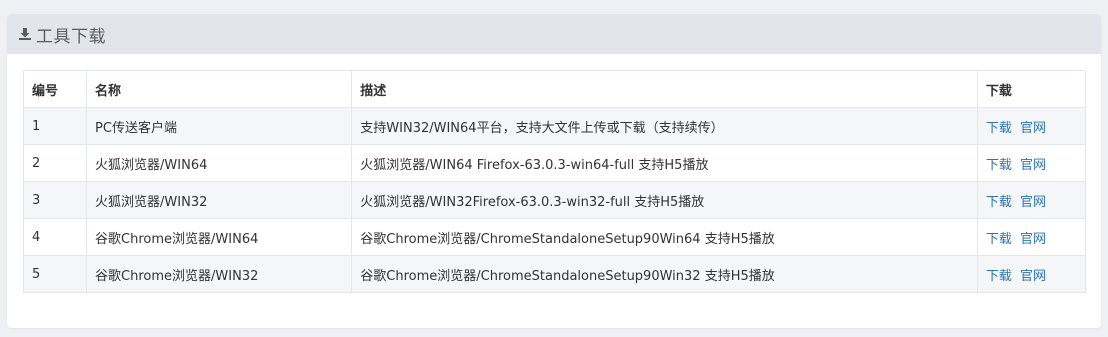 The width and height of the screenshot is (1108, 337). I want to click on tool-name: 谷歌Chrome浏览器/WIN64, so click(219, 237).